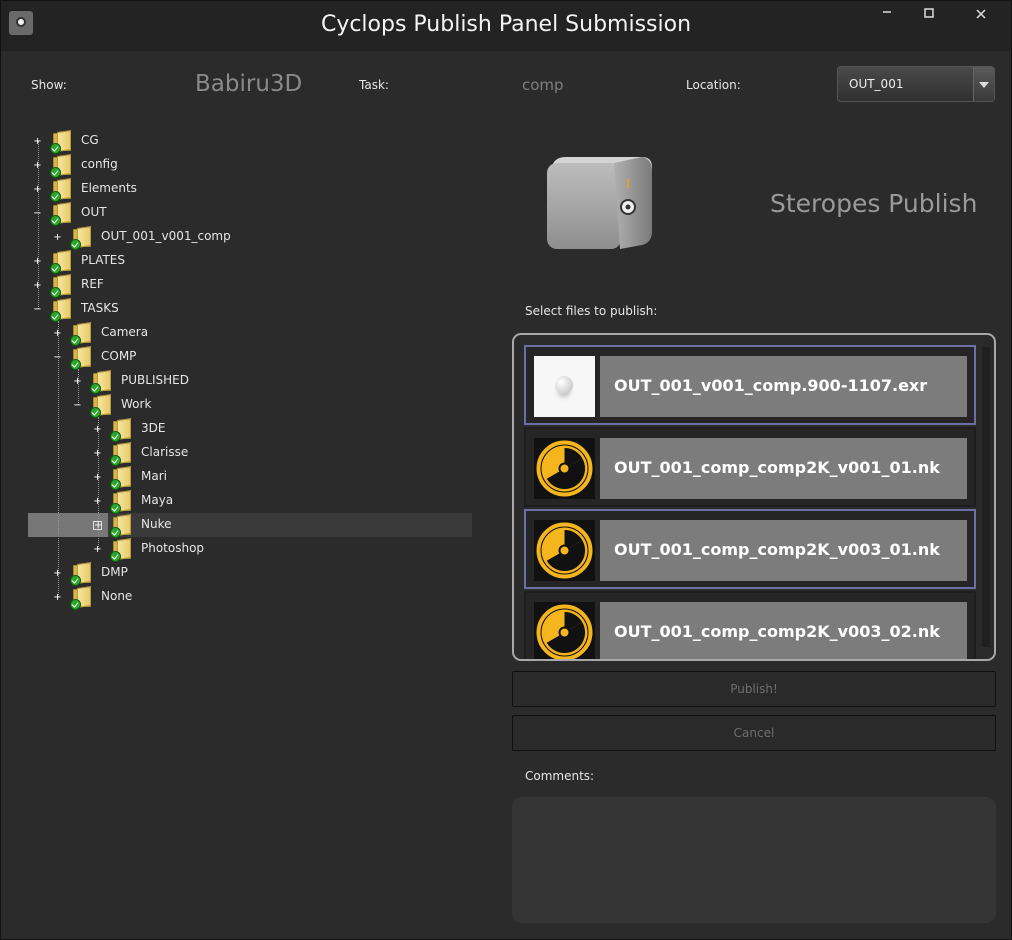  What do you see at coordinates (94, 212) in the screenshot?
I see `tree-item-label: OUT` at bounding box center [94, 212].